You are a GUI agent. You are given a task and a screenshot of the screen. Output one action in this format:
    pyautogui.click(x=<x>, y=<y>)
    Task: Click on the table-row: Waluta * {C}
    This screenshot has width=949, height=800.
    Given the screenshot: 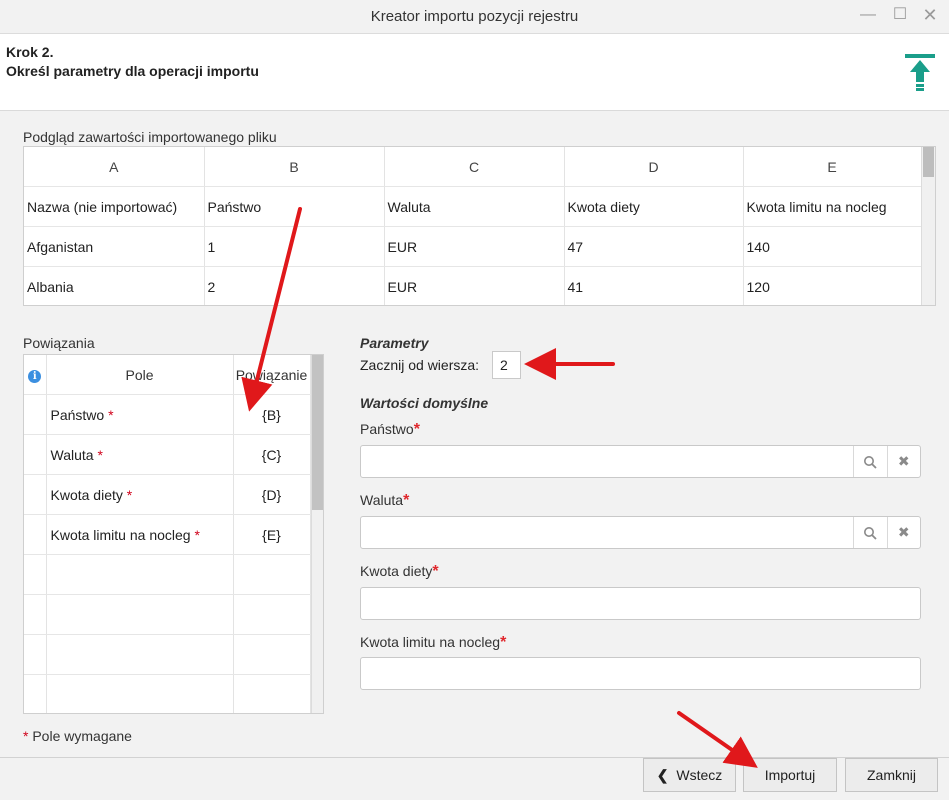 What is the action you would take?
    pyautogui.click(x=167, y=454)
    